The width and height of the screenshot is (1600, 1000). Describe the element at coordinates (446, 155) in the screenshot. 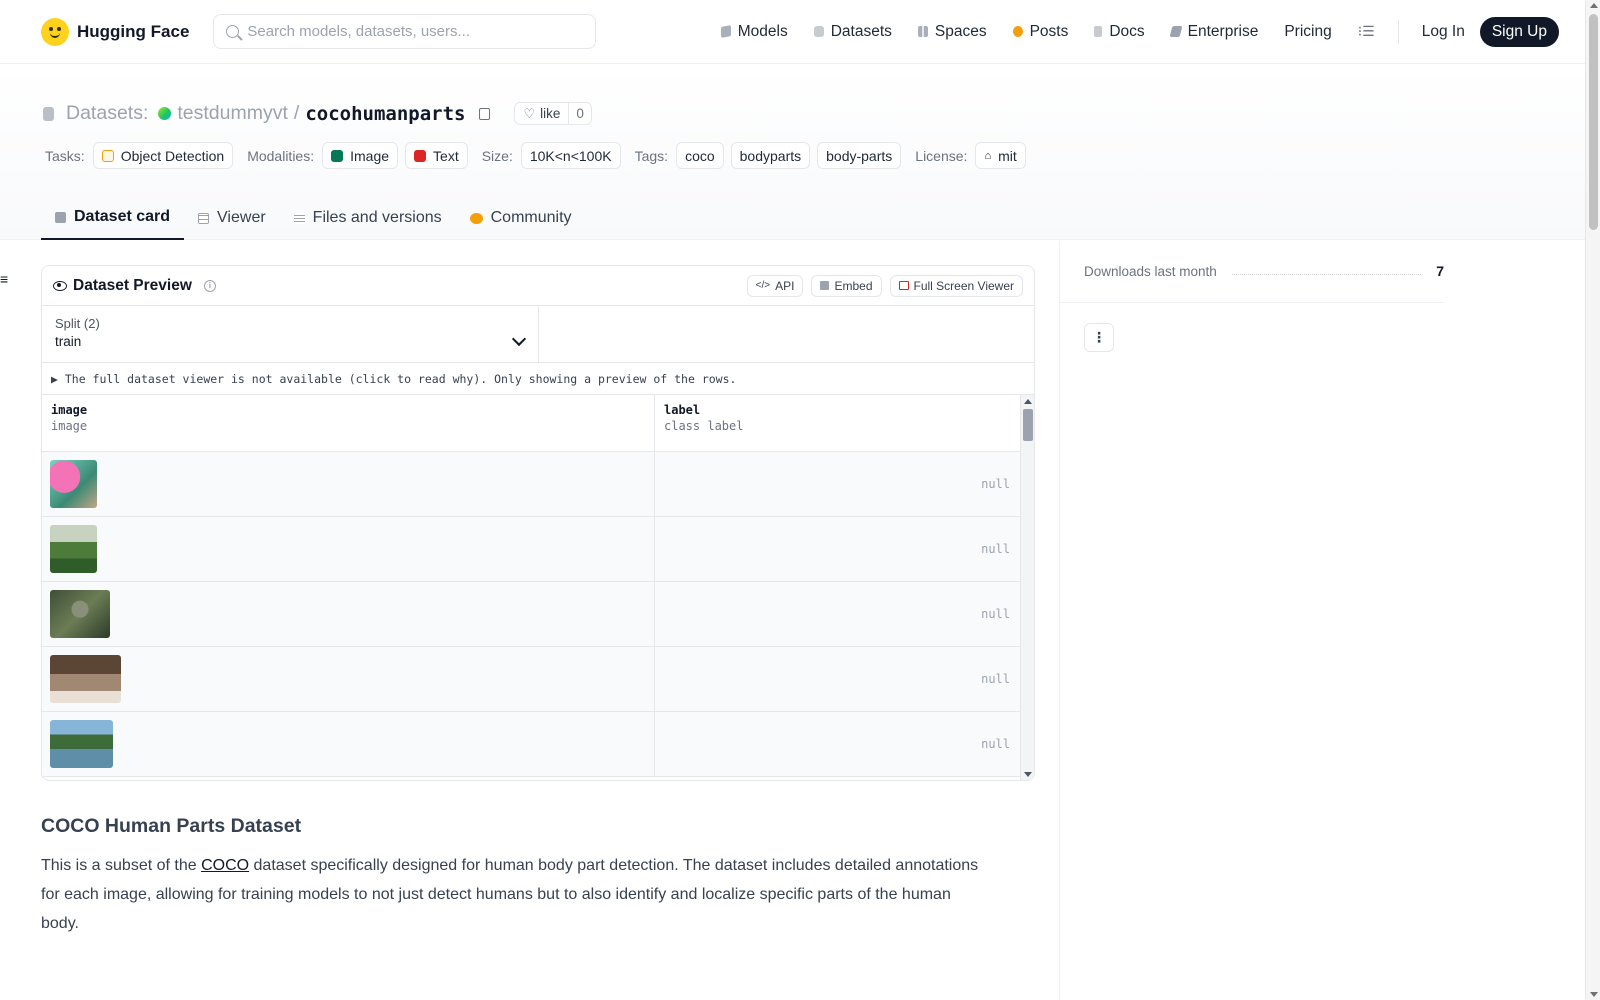

I see `modality-text-label: Text` at that location.